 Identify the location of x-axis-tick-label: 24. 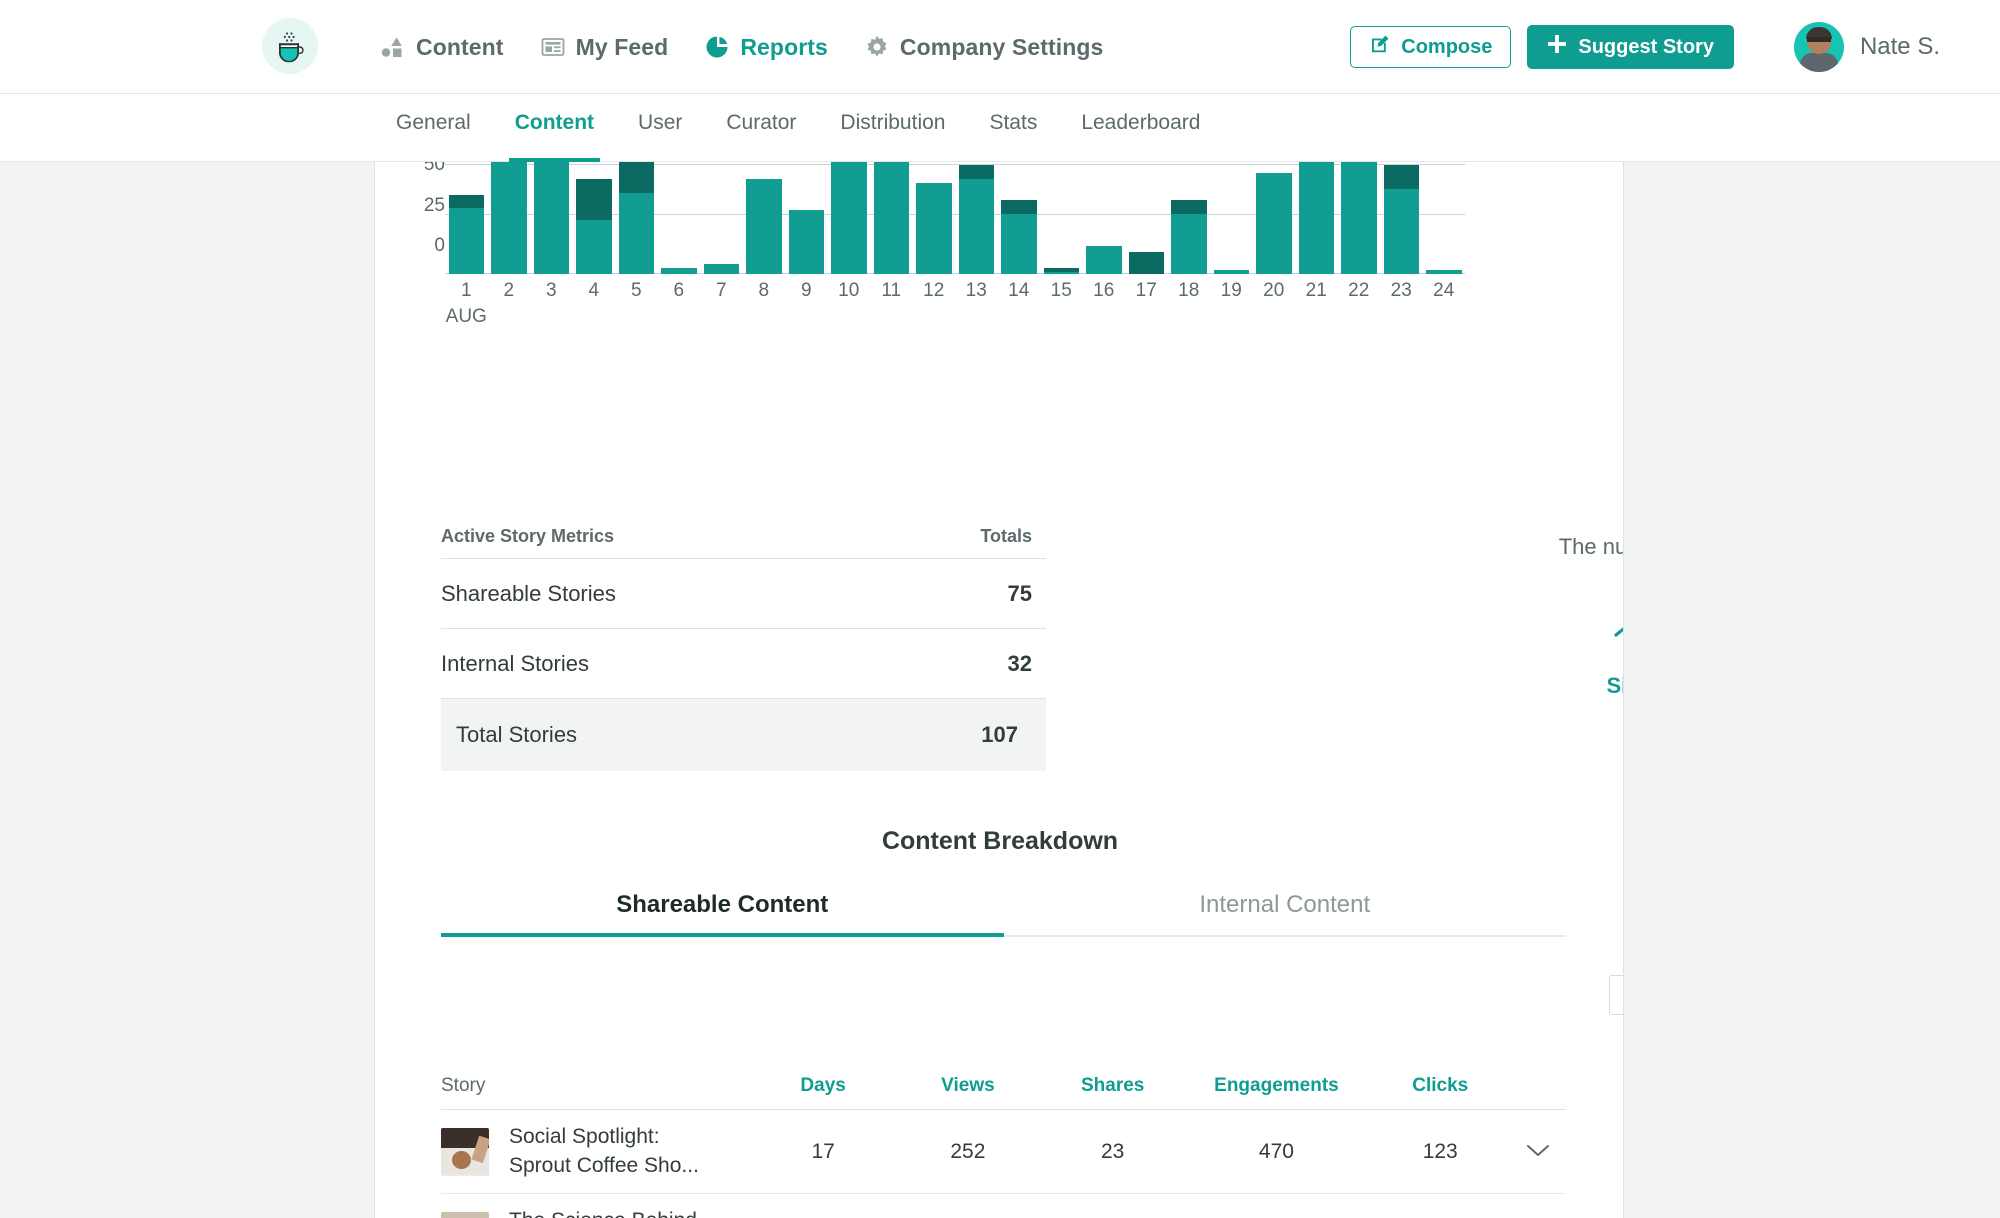
(1444, 290).